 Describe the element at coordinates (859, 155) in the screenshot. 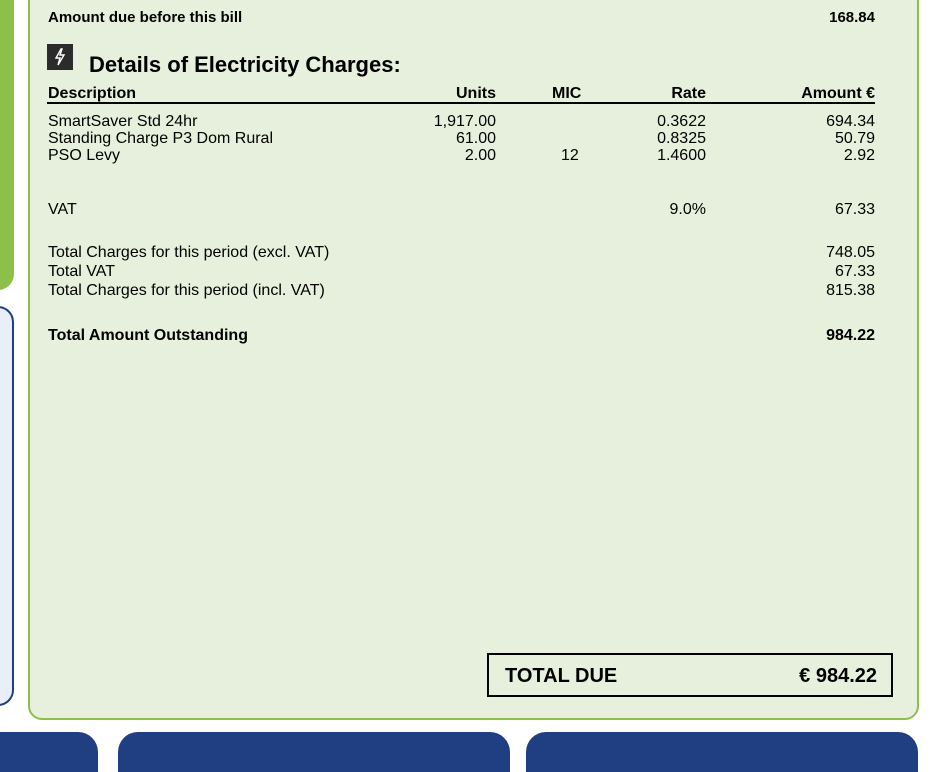

I see `row-amount: 2.92` at that location.